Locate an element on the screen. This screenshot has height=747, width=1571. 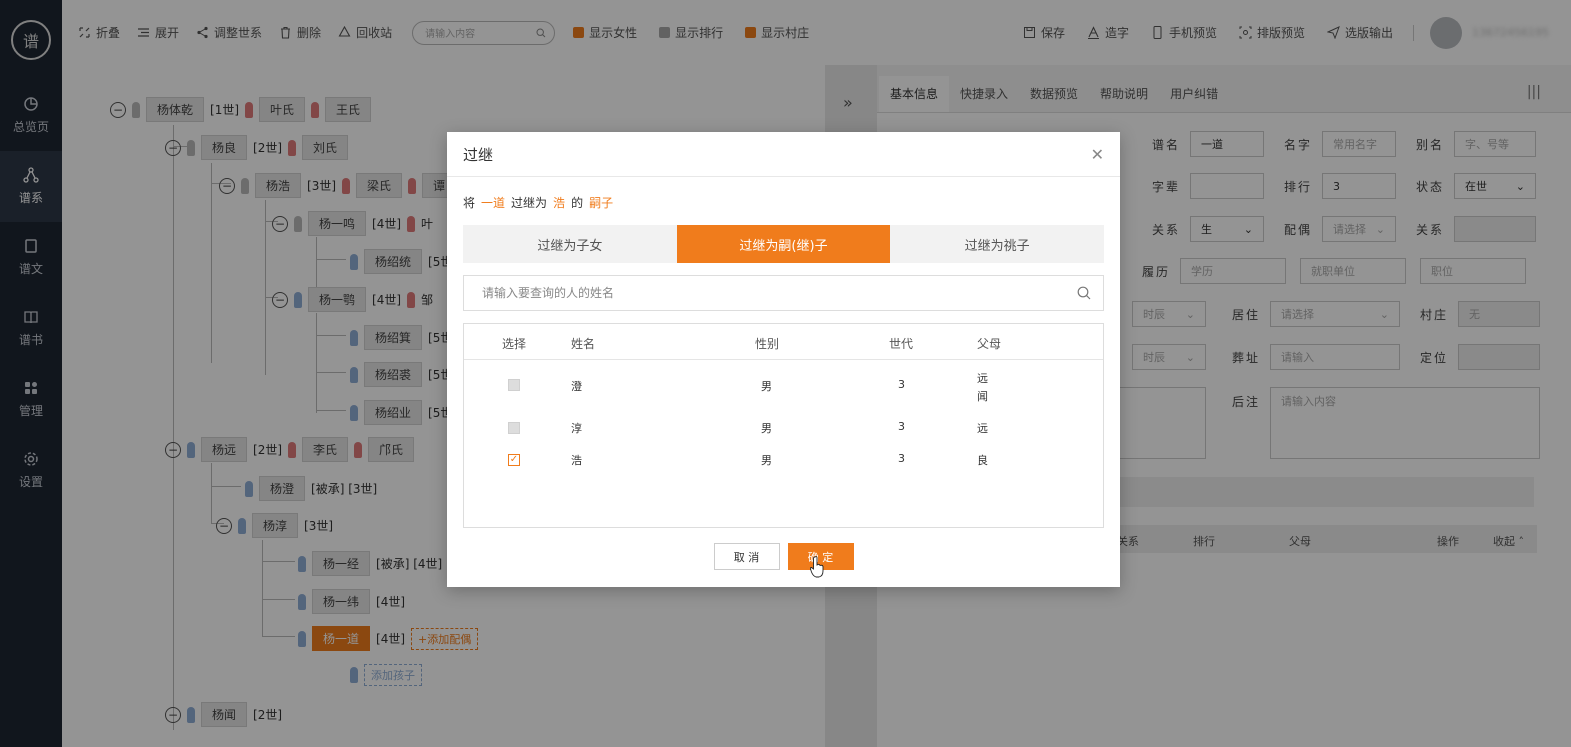
col-gender: 性别 is located at coordinates (767, 344).